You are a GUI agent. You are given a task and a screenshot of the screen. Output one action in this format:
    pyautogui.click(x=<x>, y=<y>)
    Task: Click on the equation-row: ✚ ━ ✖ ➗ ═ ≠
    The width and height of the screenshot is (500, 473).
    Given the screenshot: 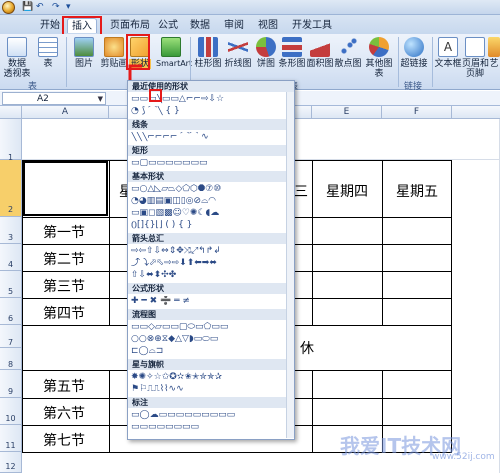 What is the action you would take?
    pyautogui.click(x=212, y=301)
    